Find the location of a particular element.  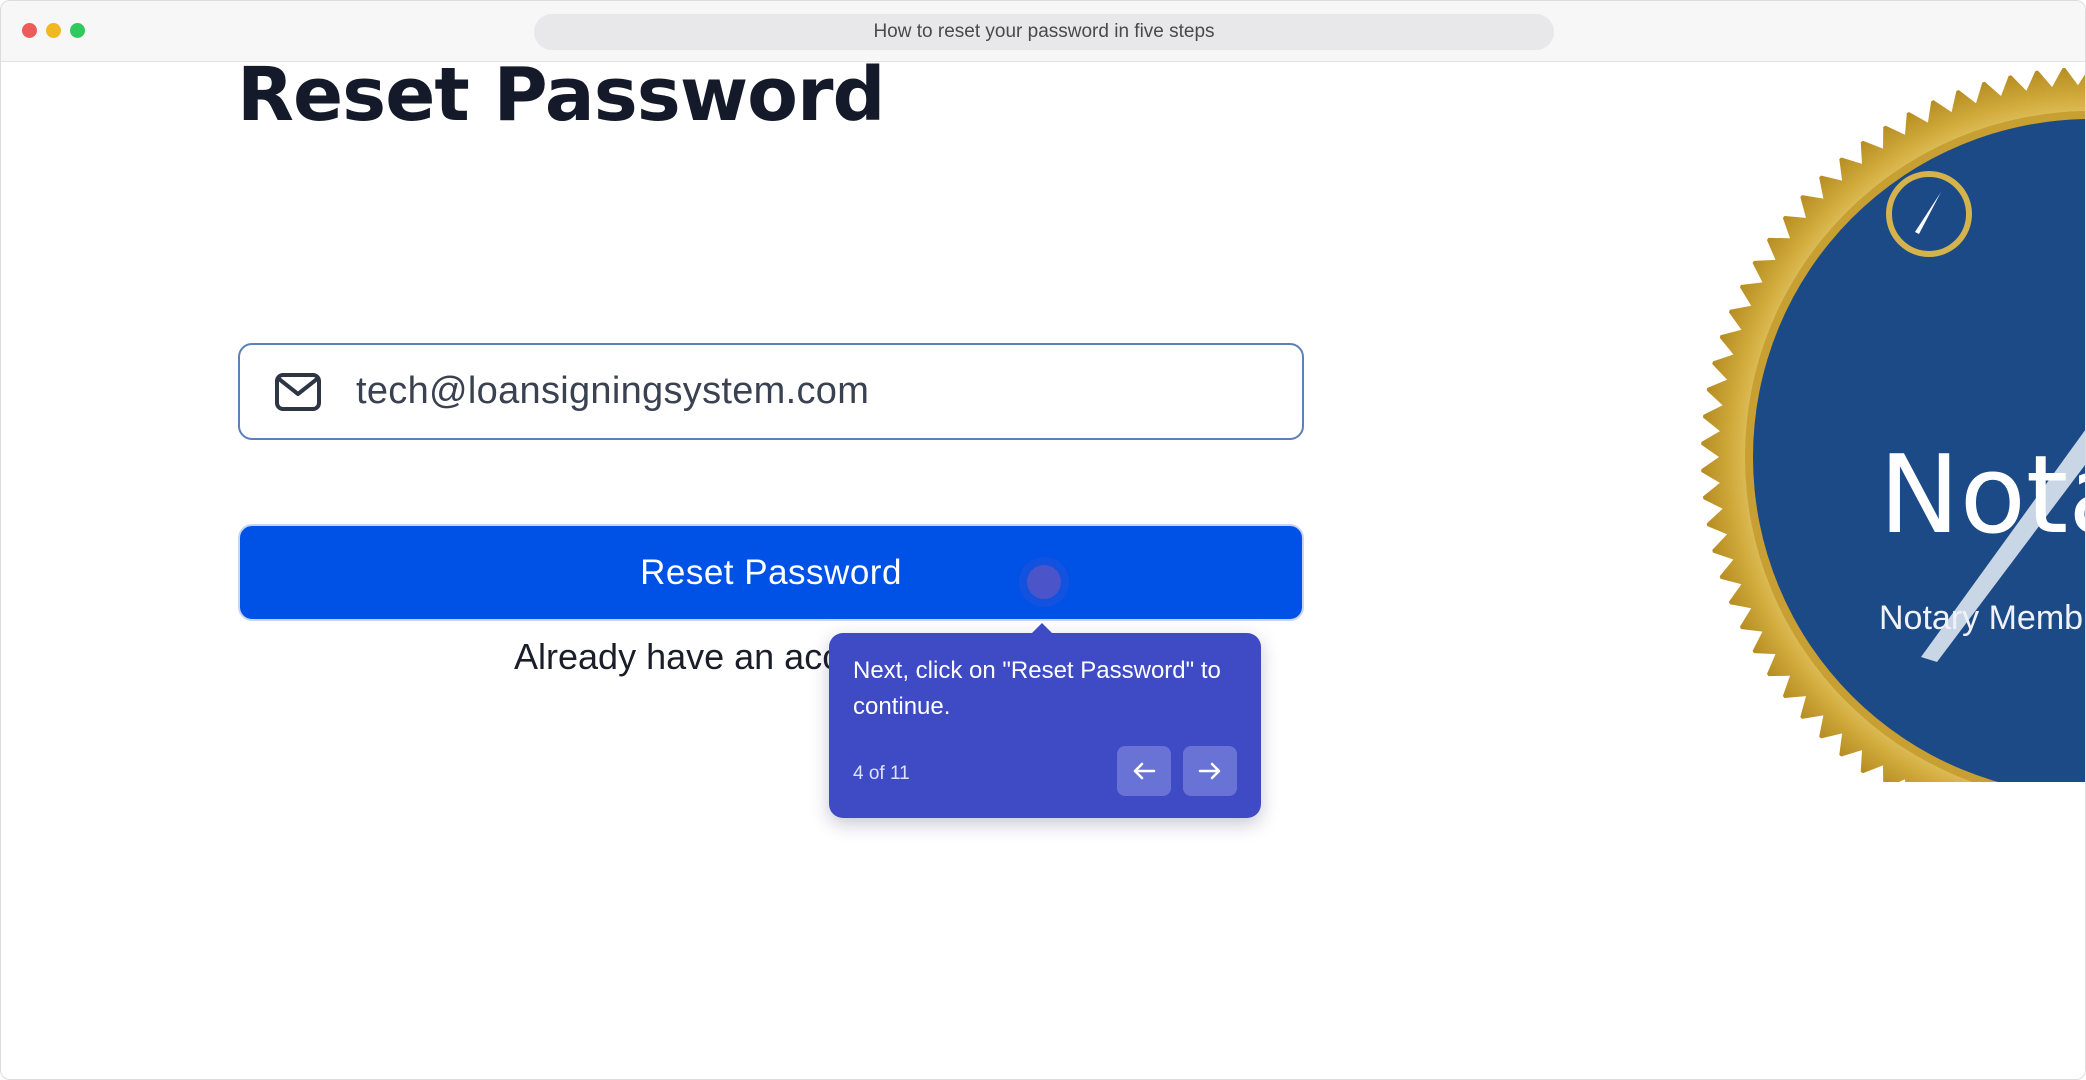

minimize-window-button is located at coordinates (53, 30).